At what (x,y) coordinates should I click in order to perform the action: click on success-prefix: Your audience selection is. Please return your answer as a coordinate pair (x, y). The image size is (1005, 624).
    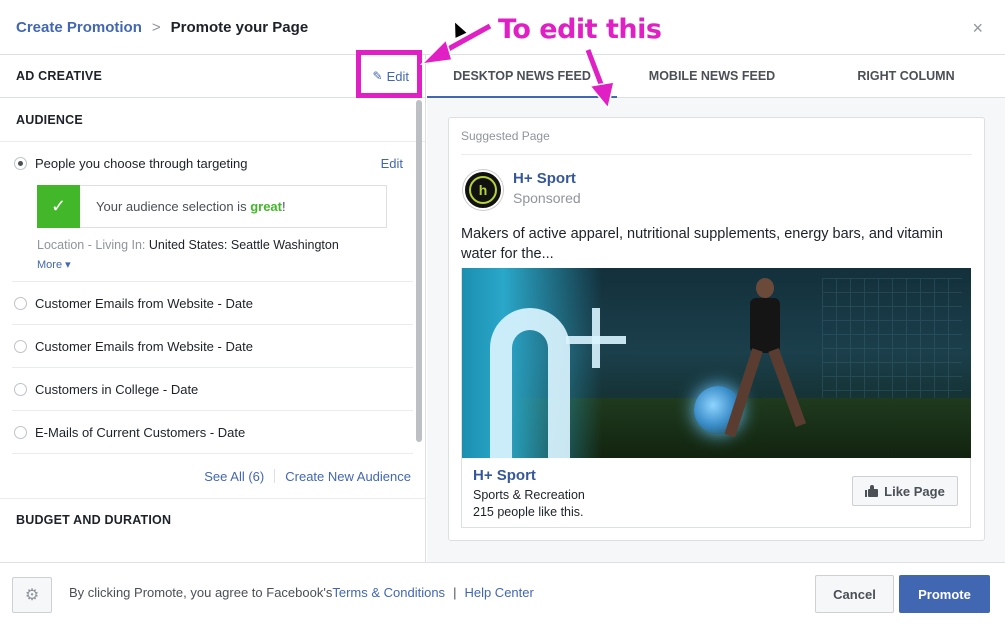
    Looking at the image, I should click on (173, 206).